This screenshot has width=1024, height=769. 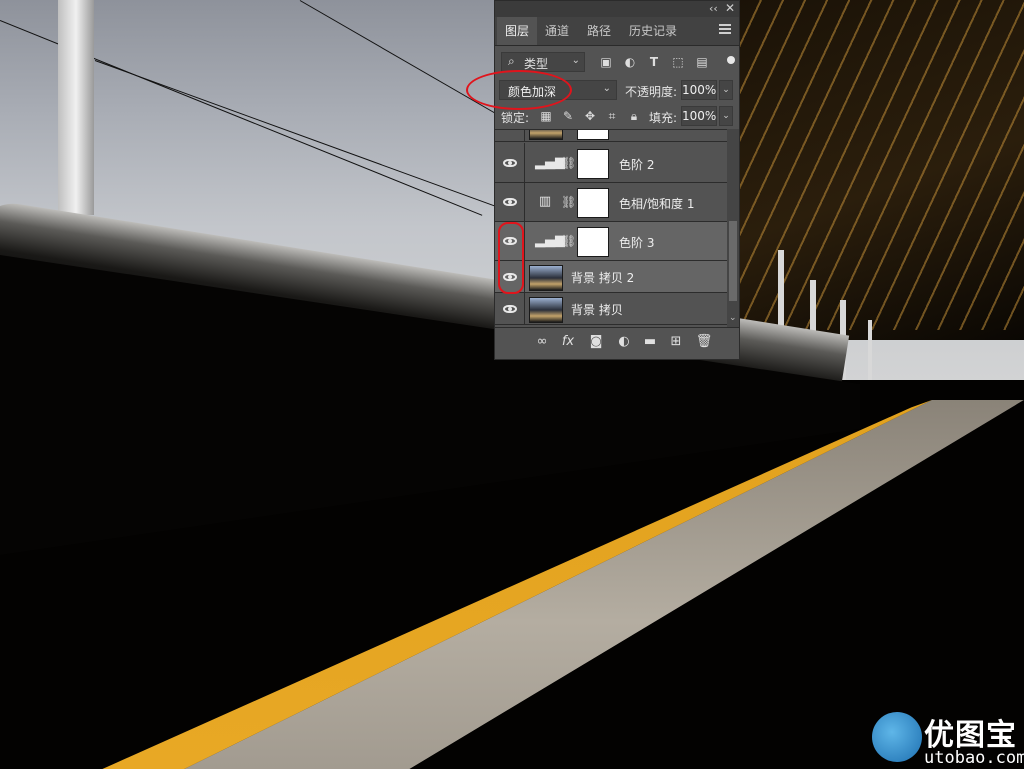 I want to click on filter-toggle-icon, so click(x=731, y=60).